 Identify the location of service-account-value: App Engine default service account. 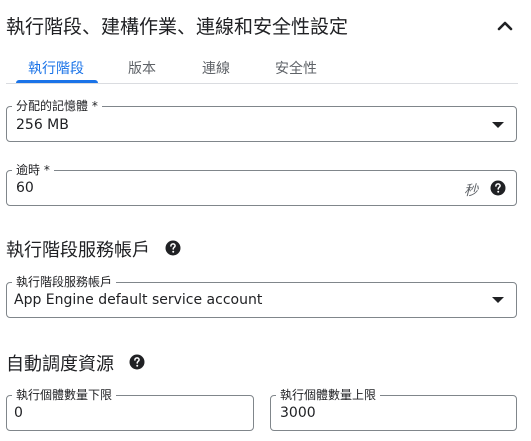
(138, 300).